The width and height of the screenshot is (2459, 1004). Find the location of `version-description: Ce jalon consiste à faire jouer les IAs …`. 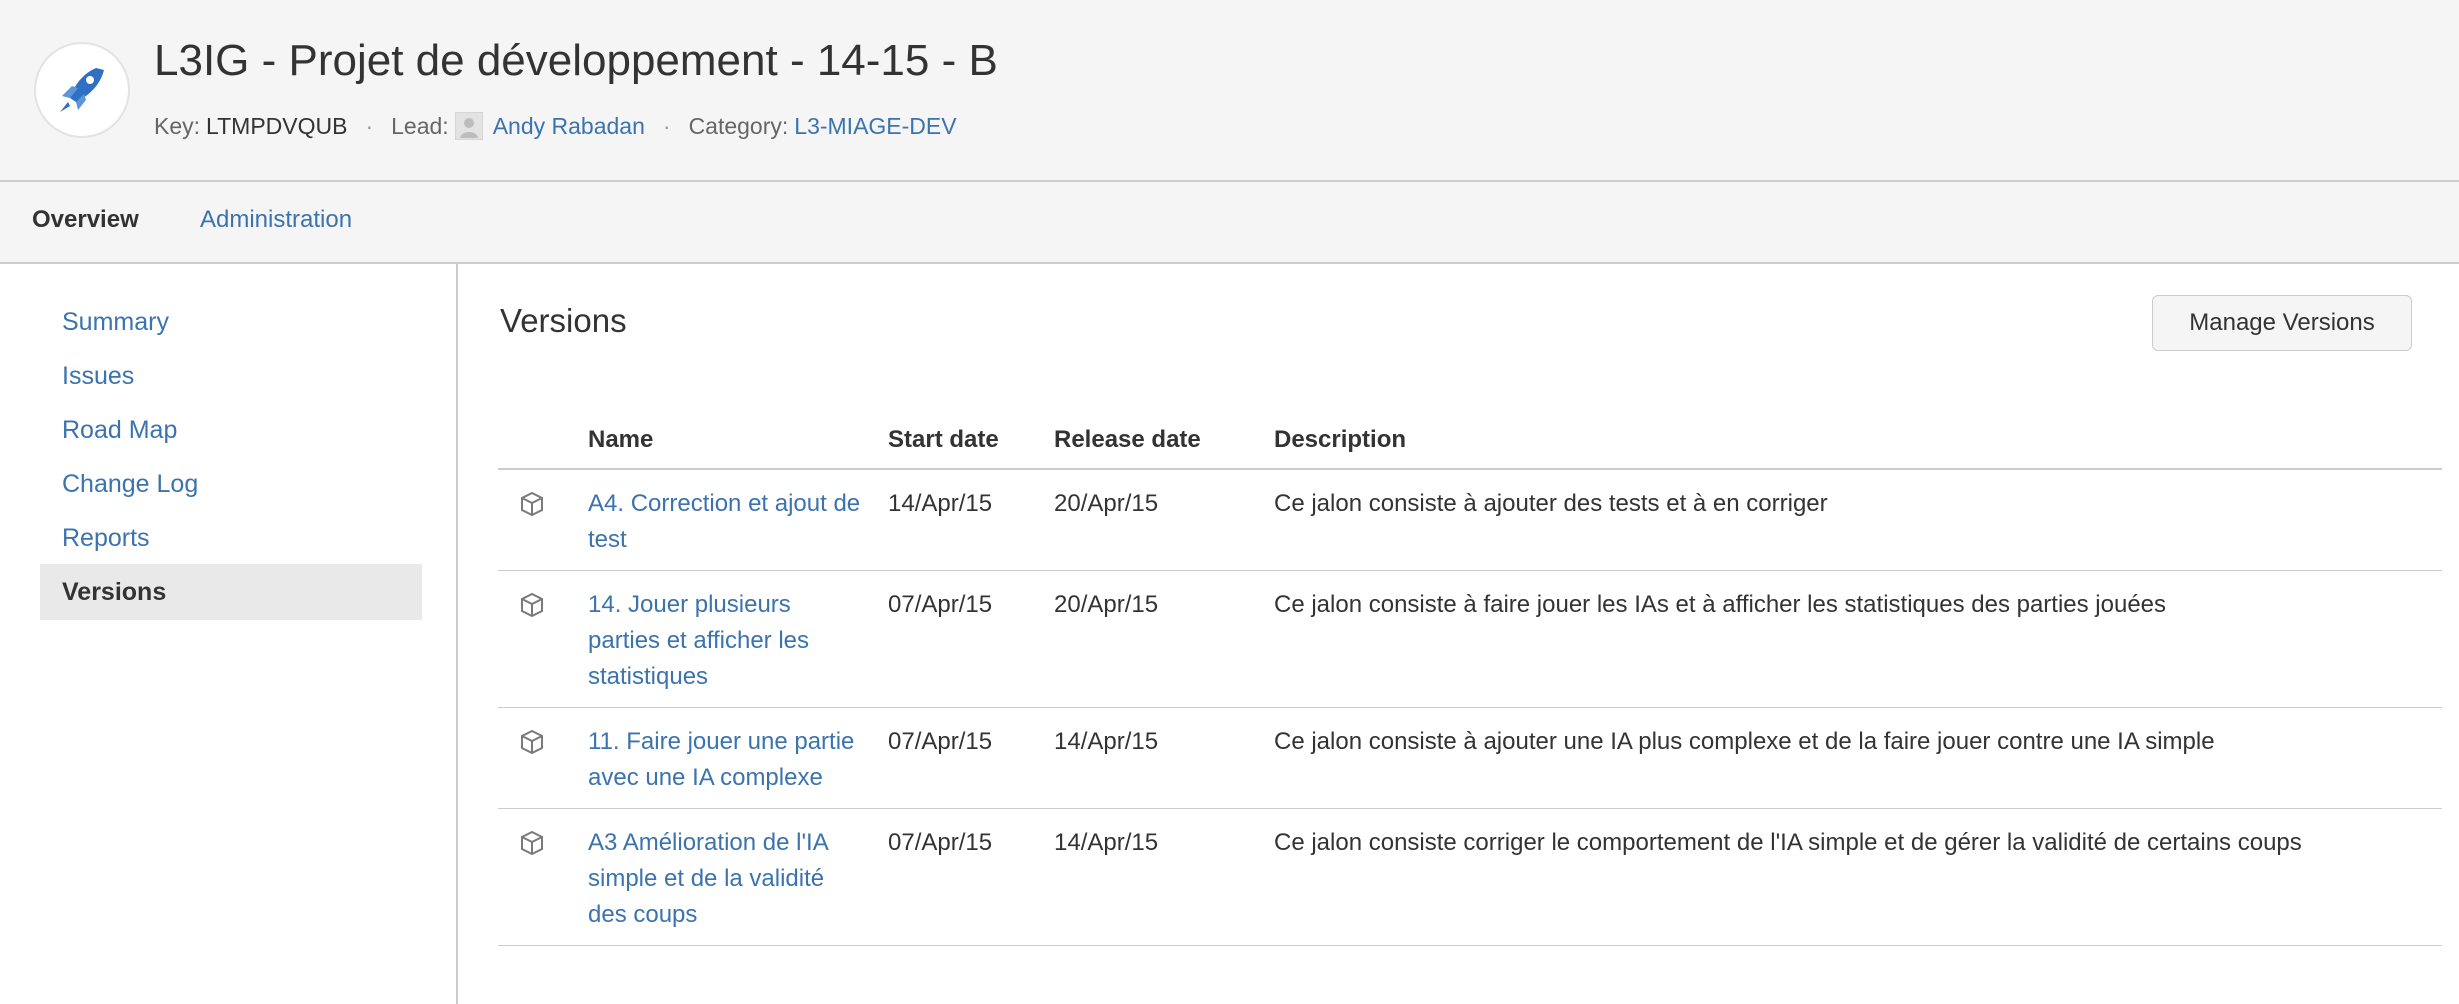

version-description: Ce jalon consiste à faire jouer les IAs … is located at coordinates (1852, 639).